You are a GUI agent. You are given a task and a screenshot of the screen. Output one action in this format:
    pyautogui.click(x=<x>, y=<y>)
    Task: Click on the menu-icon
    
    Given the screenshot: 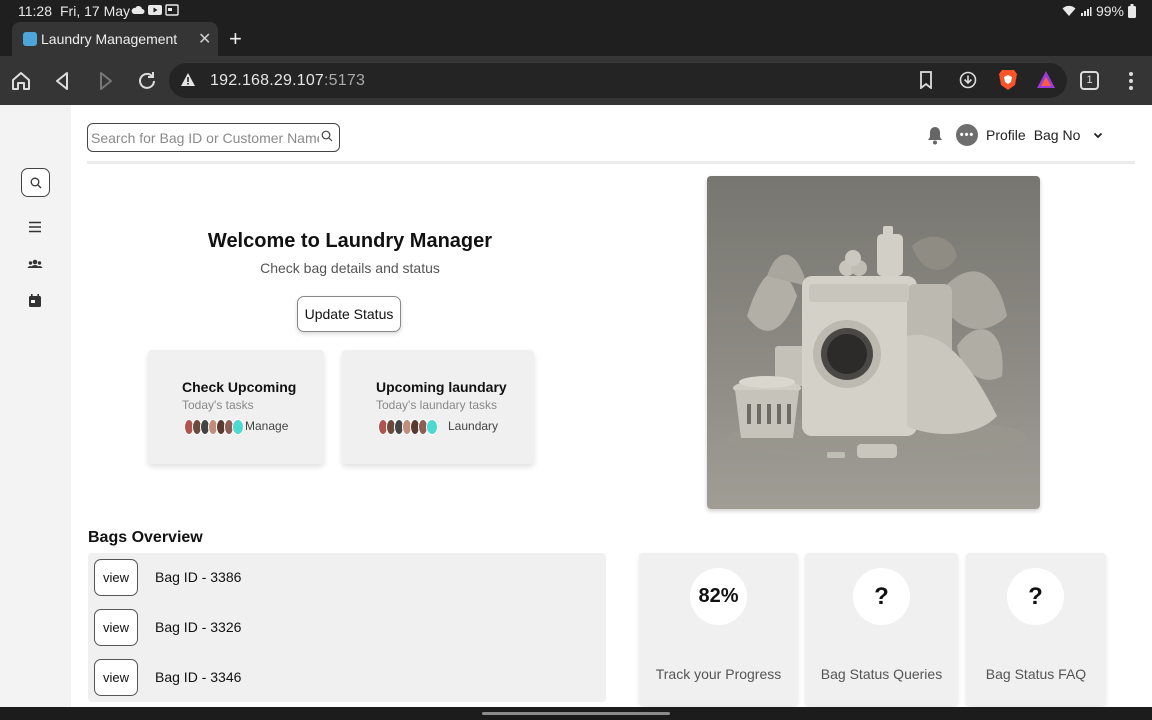 What is the action you would take?
    pyautogui.click(x=35, y=227)
    